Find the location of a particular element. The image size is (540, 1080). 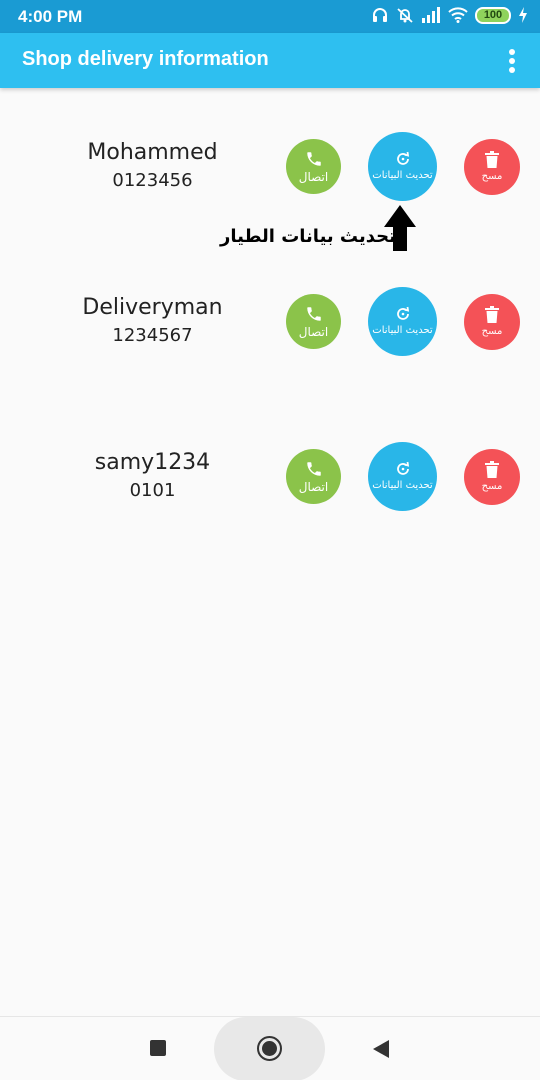

delivery-phone: 0123456 is located at coordinates (152, 180).